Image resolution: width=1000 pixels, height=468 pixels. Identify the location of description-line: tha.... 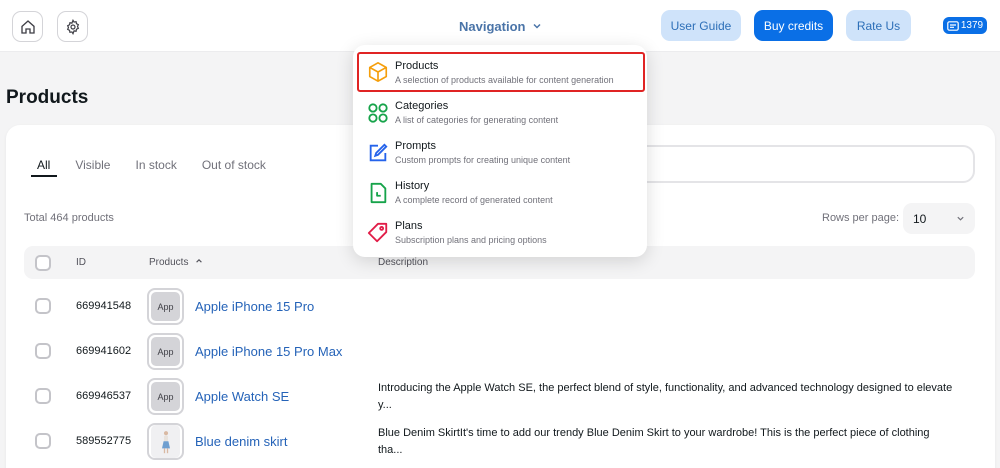
(390, 450).